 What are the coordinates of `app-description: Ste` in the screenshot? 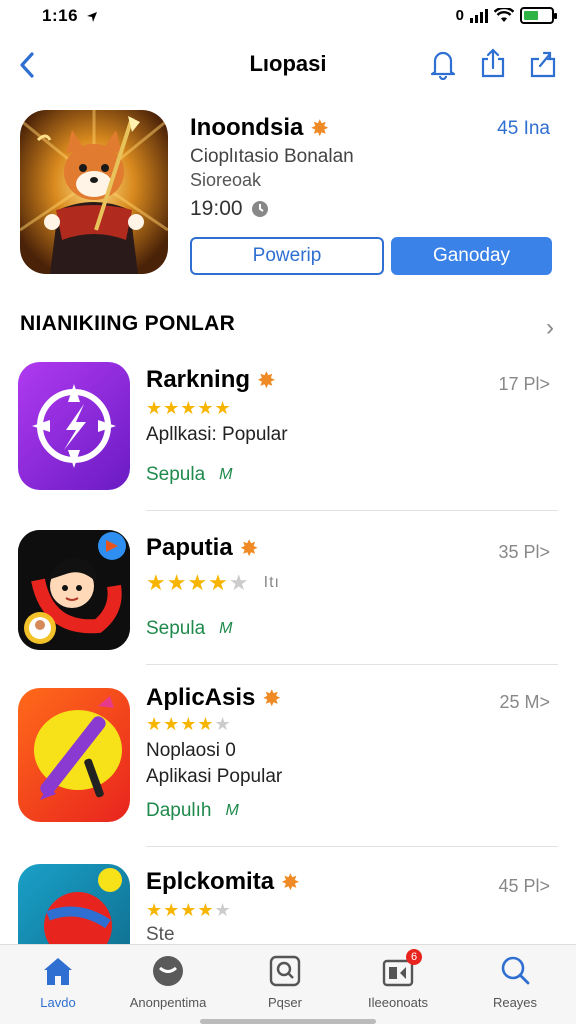 It's located at (160, 934).